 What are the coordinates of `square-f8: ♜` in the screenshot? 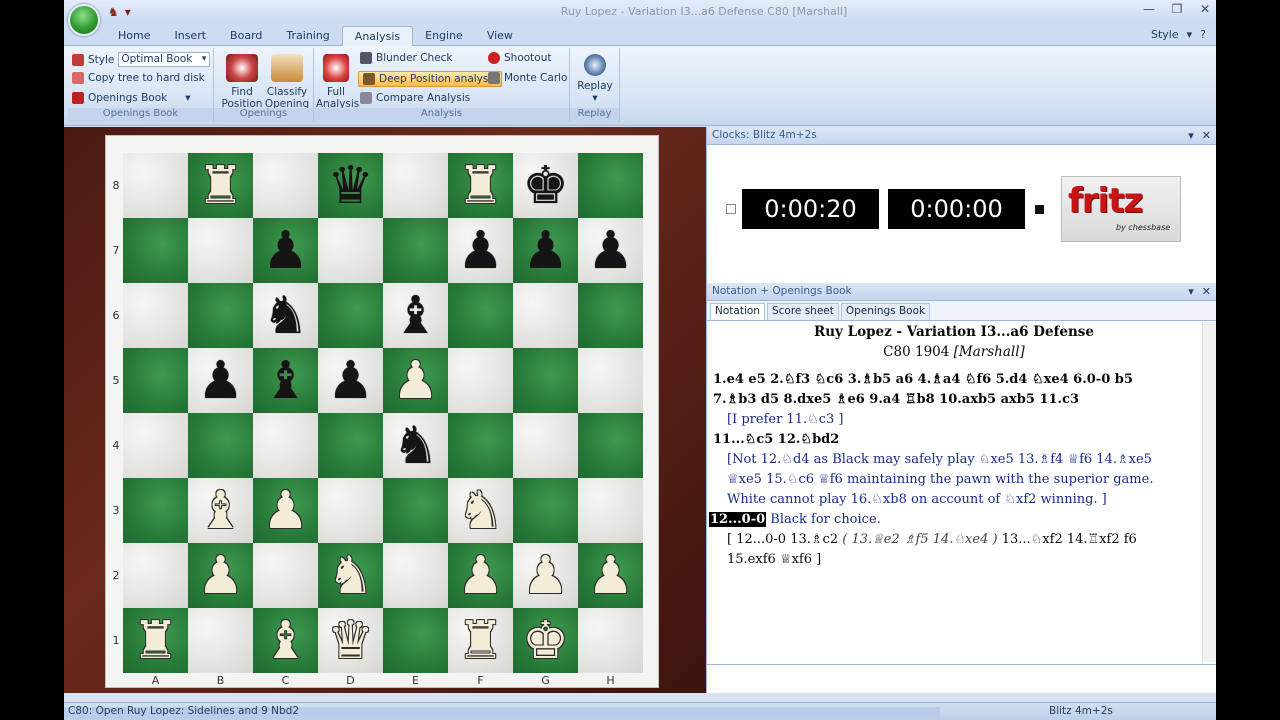 It's located at (480, 185).